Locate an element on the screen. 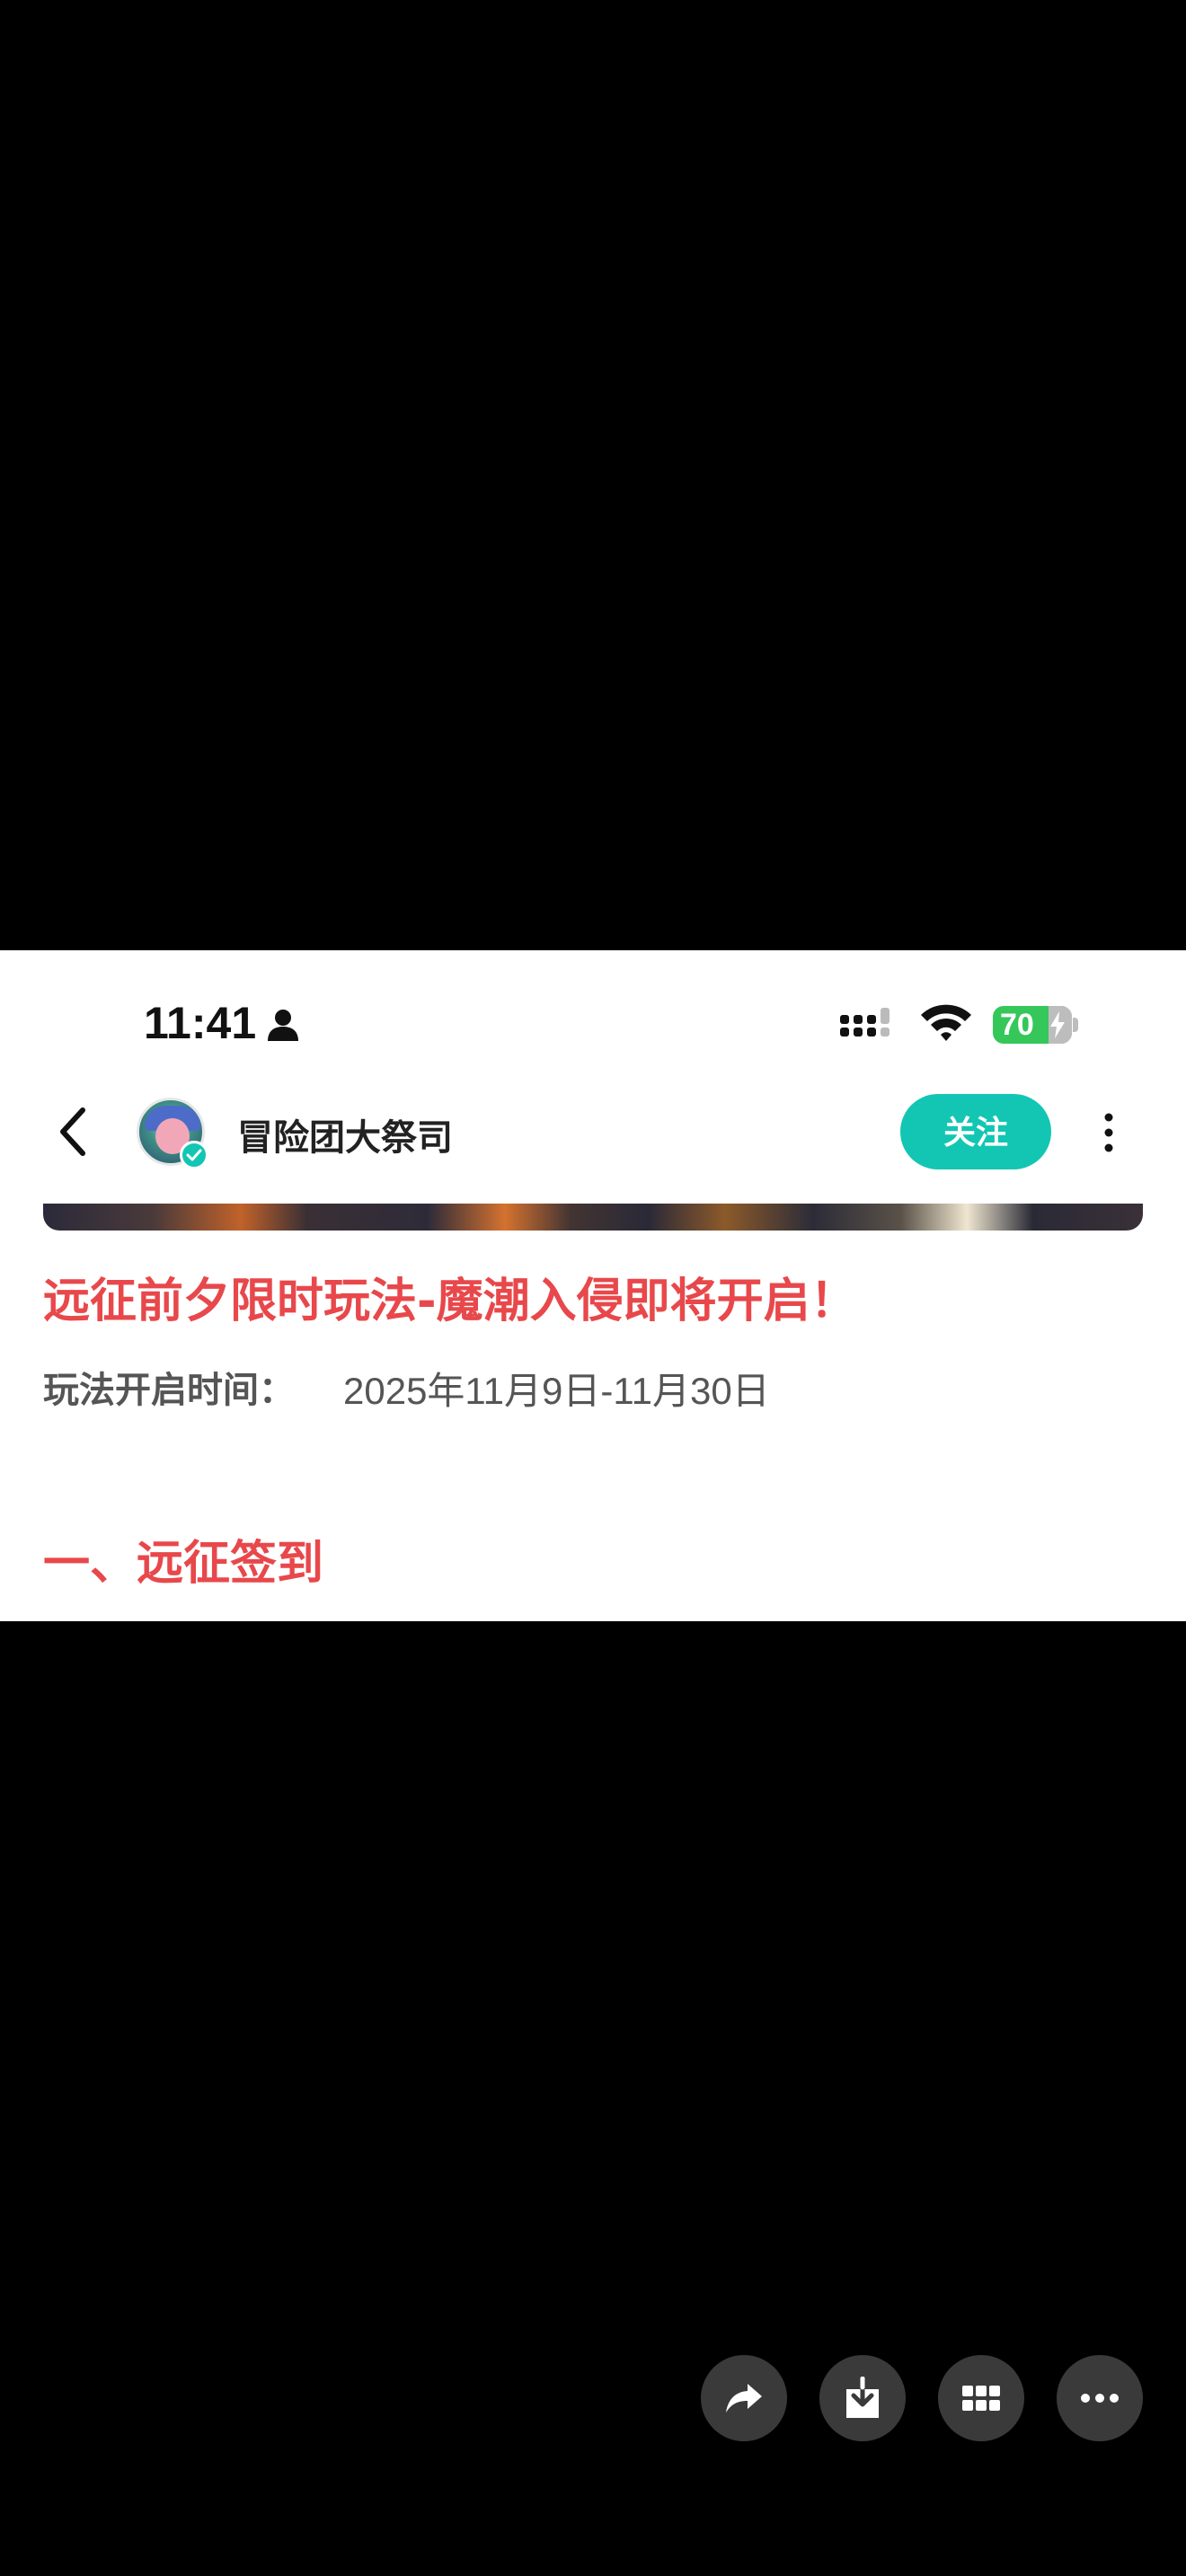 Image resolution: width=1186 pixels, height=2576 pixels. verified-icon is located at coordinates (194, 1155).